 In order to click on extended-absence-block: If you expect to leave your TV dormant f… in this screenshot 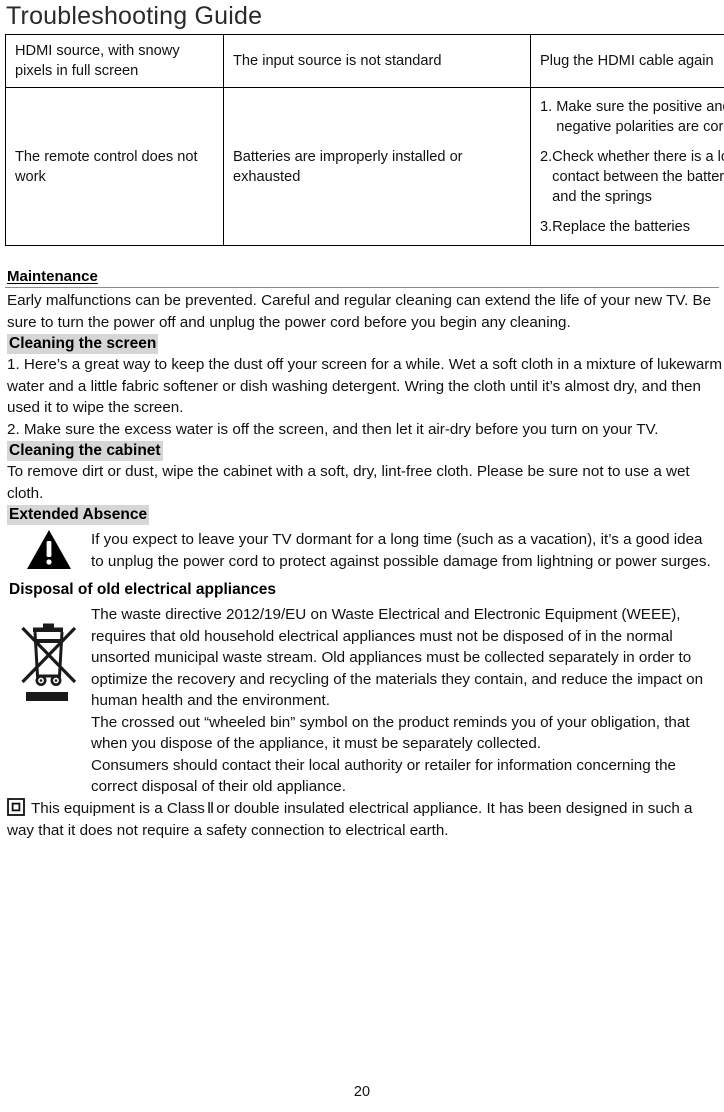, I will do `click(363, 550)`.